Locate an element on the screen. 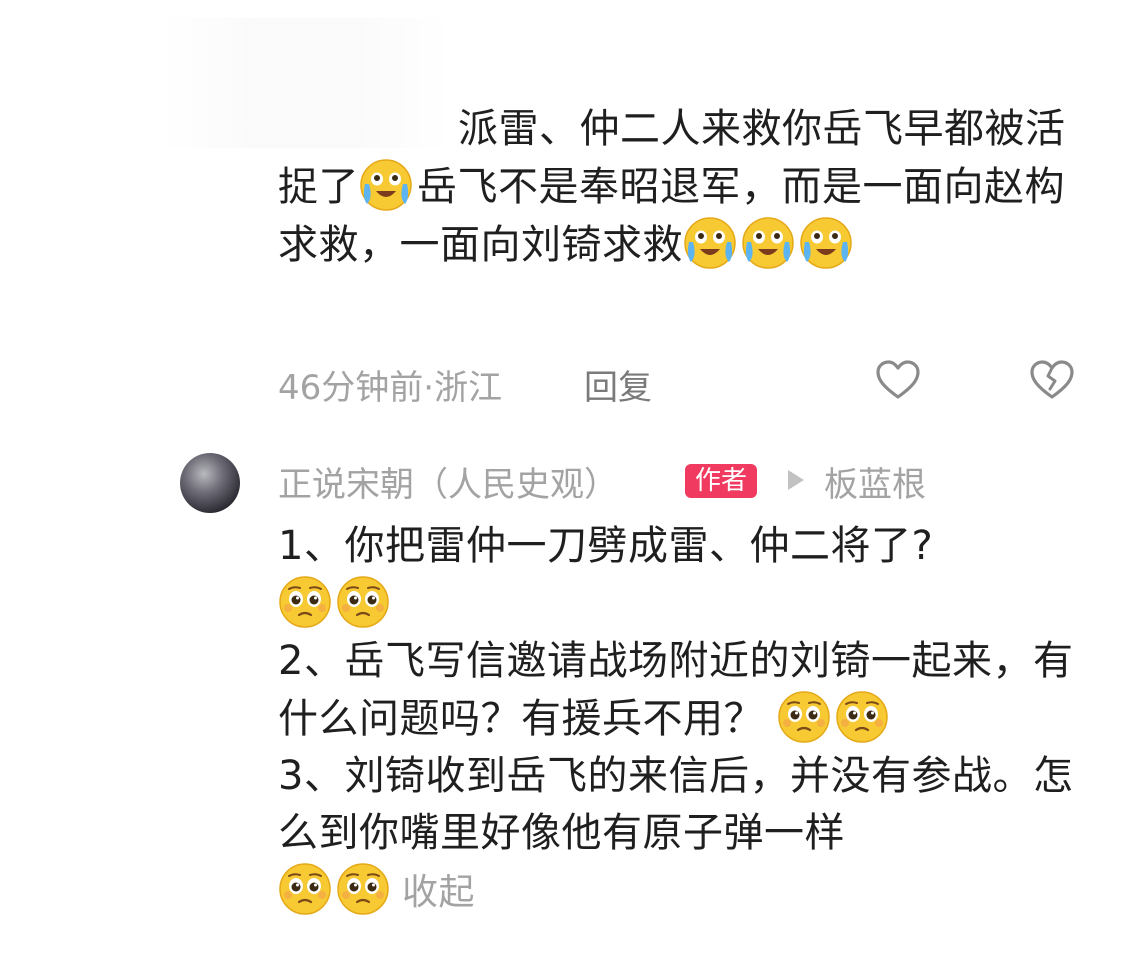 Image resolution: width=1128 pixels, height=954 pixels. line1-text: 1、你把雷仲一刀劈成雷、仲二将了? is located at coordinates (606, 546).